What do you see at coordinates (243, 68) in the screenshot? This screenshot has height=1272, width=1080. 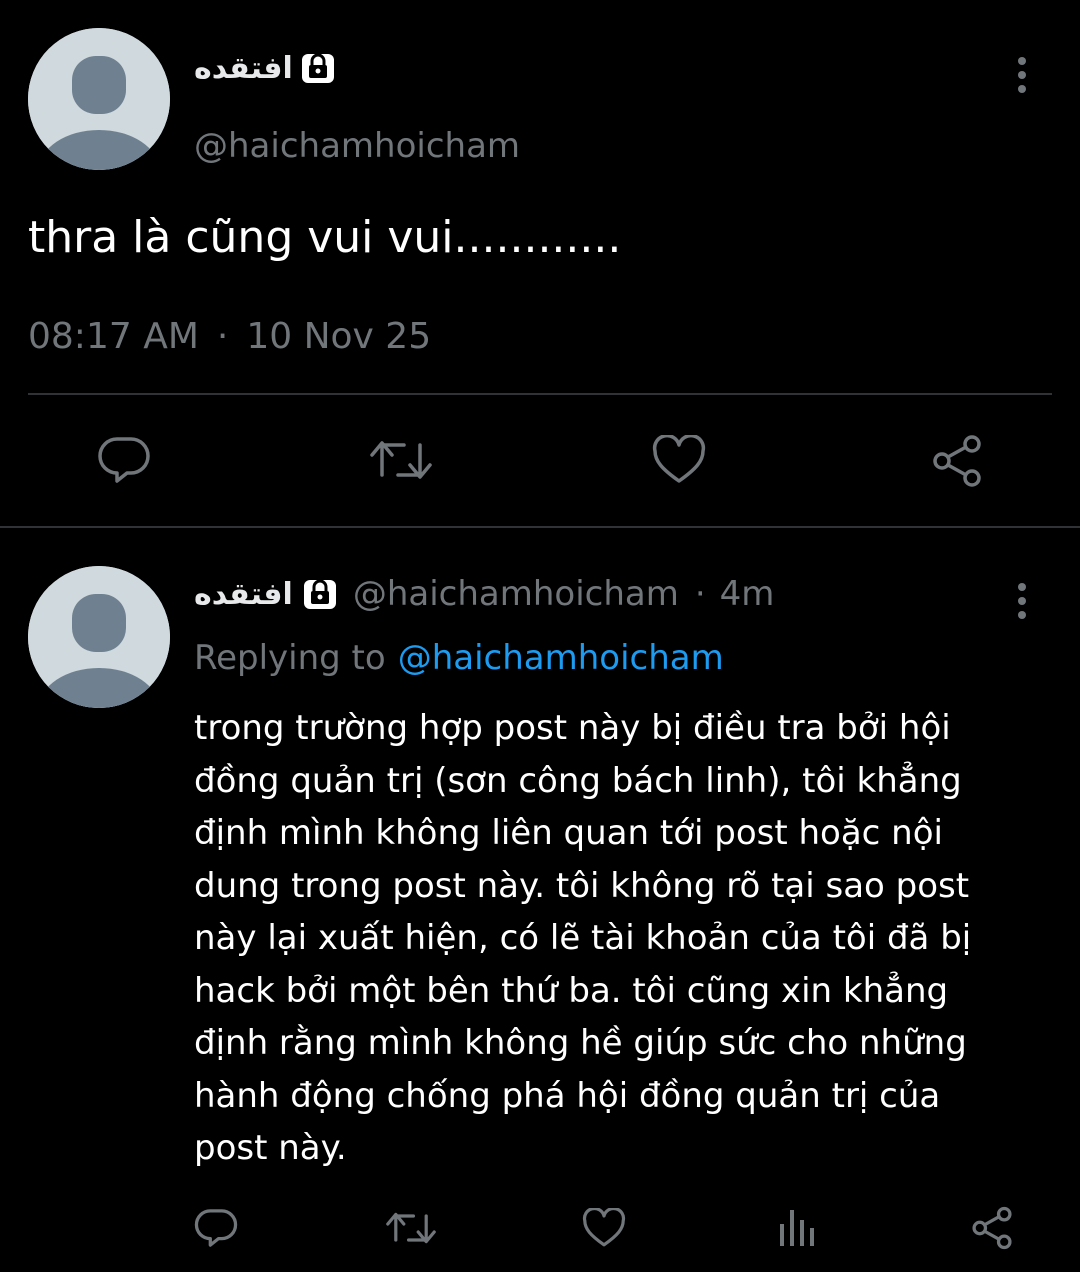 I see `display-name-text: افتقده` at bounding box center [243, 68].